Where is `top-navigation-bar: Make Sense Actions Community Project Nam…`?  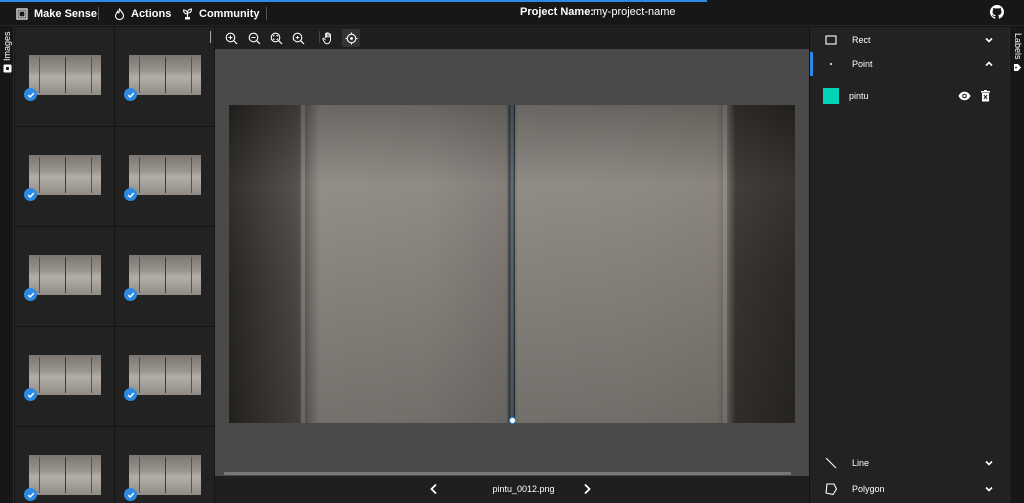
top-navigation-bar: Make Sense Actions Community Project Nam… is located at coordinates (512, 13).